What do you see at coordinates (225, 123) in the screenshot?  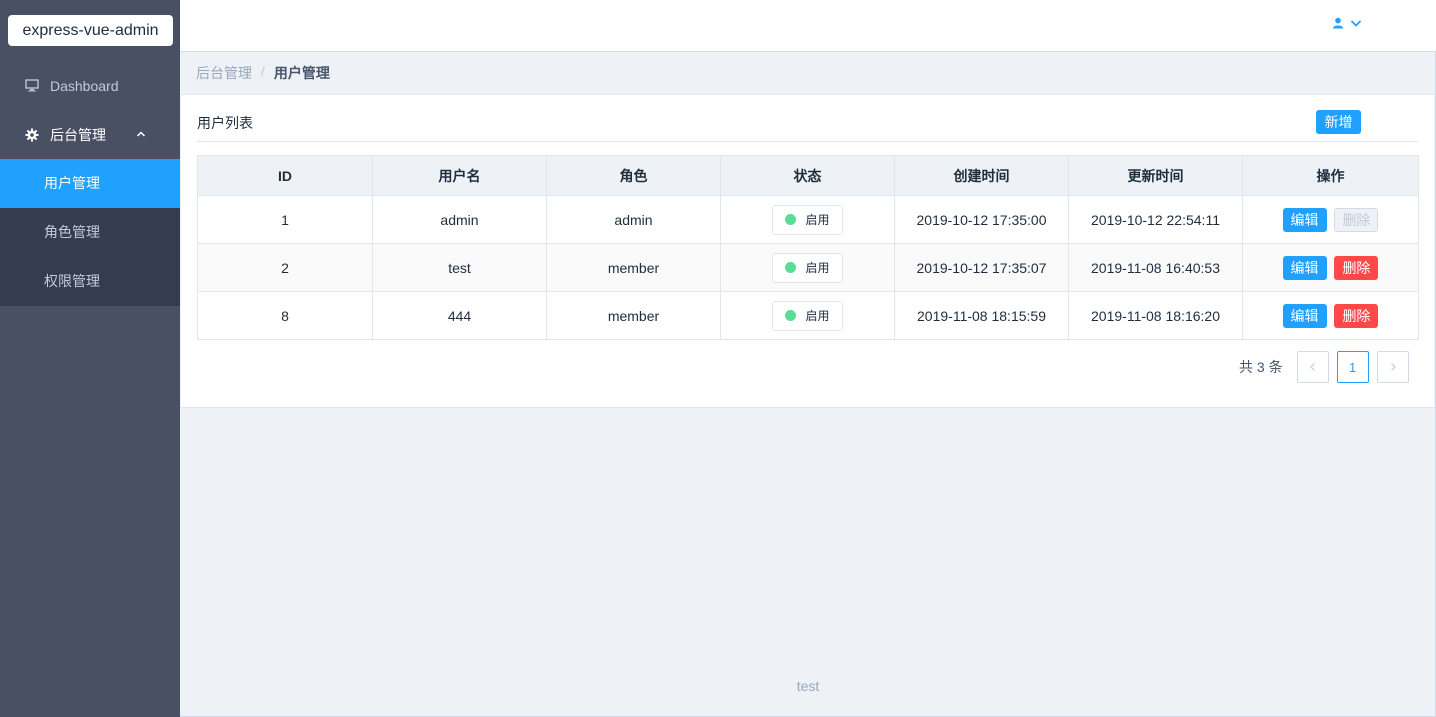 I see `card-title: 用户列表` at bounding box center [225, 123].